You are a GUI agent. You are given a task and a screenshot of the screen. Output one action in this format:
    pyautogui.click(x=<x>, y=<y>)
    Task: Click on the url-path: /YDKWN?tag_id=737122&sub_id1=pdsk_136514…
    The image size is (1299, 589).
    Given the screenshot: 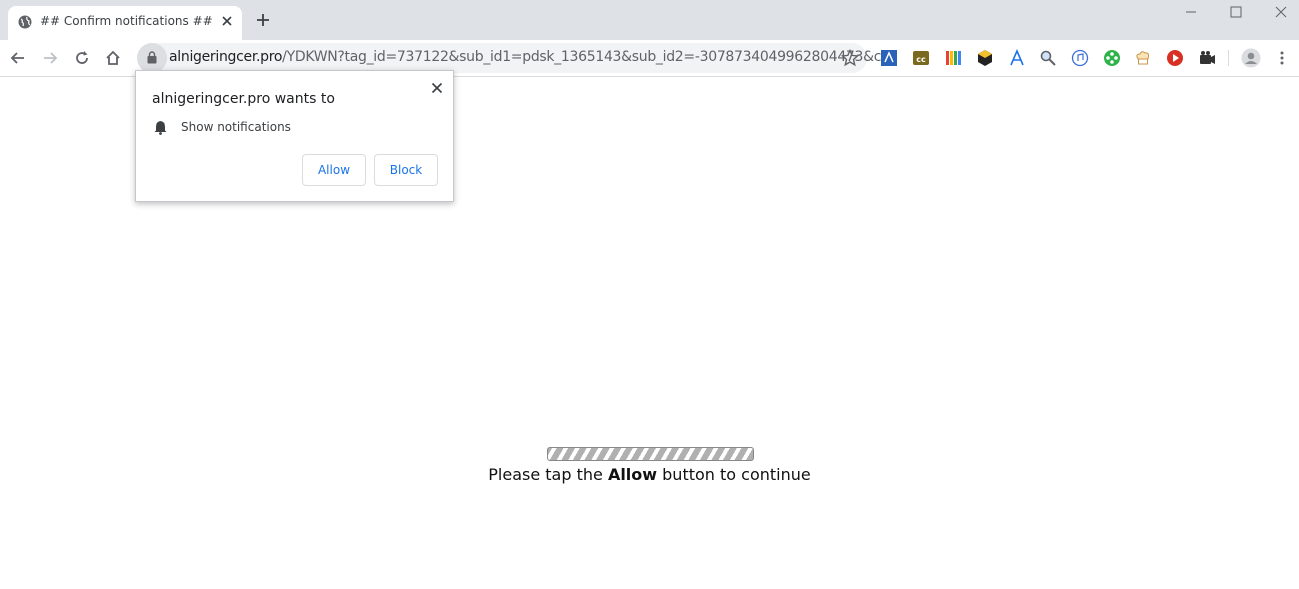 What is the action you would take?
    pyautogui.click(x=588, y=57)
    